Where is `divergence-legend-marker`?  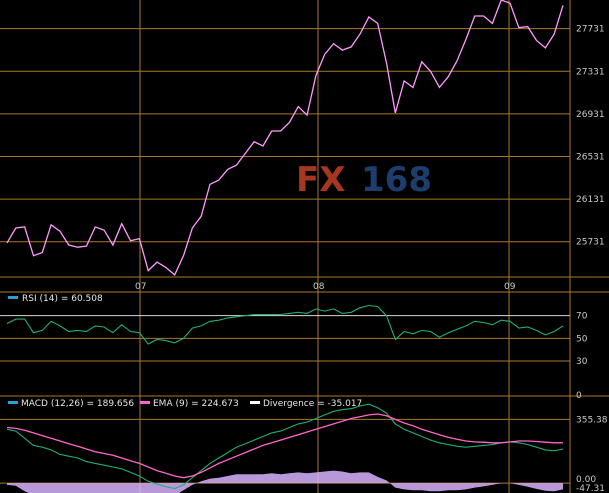
divergence-legend-marker is located at coordinates (255, 402).